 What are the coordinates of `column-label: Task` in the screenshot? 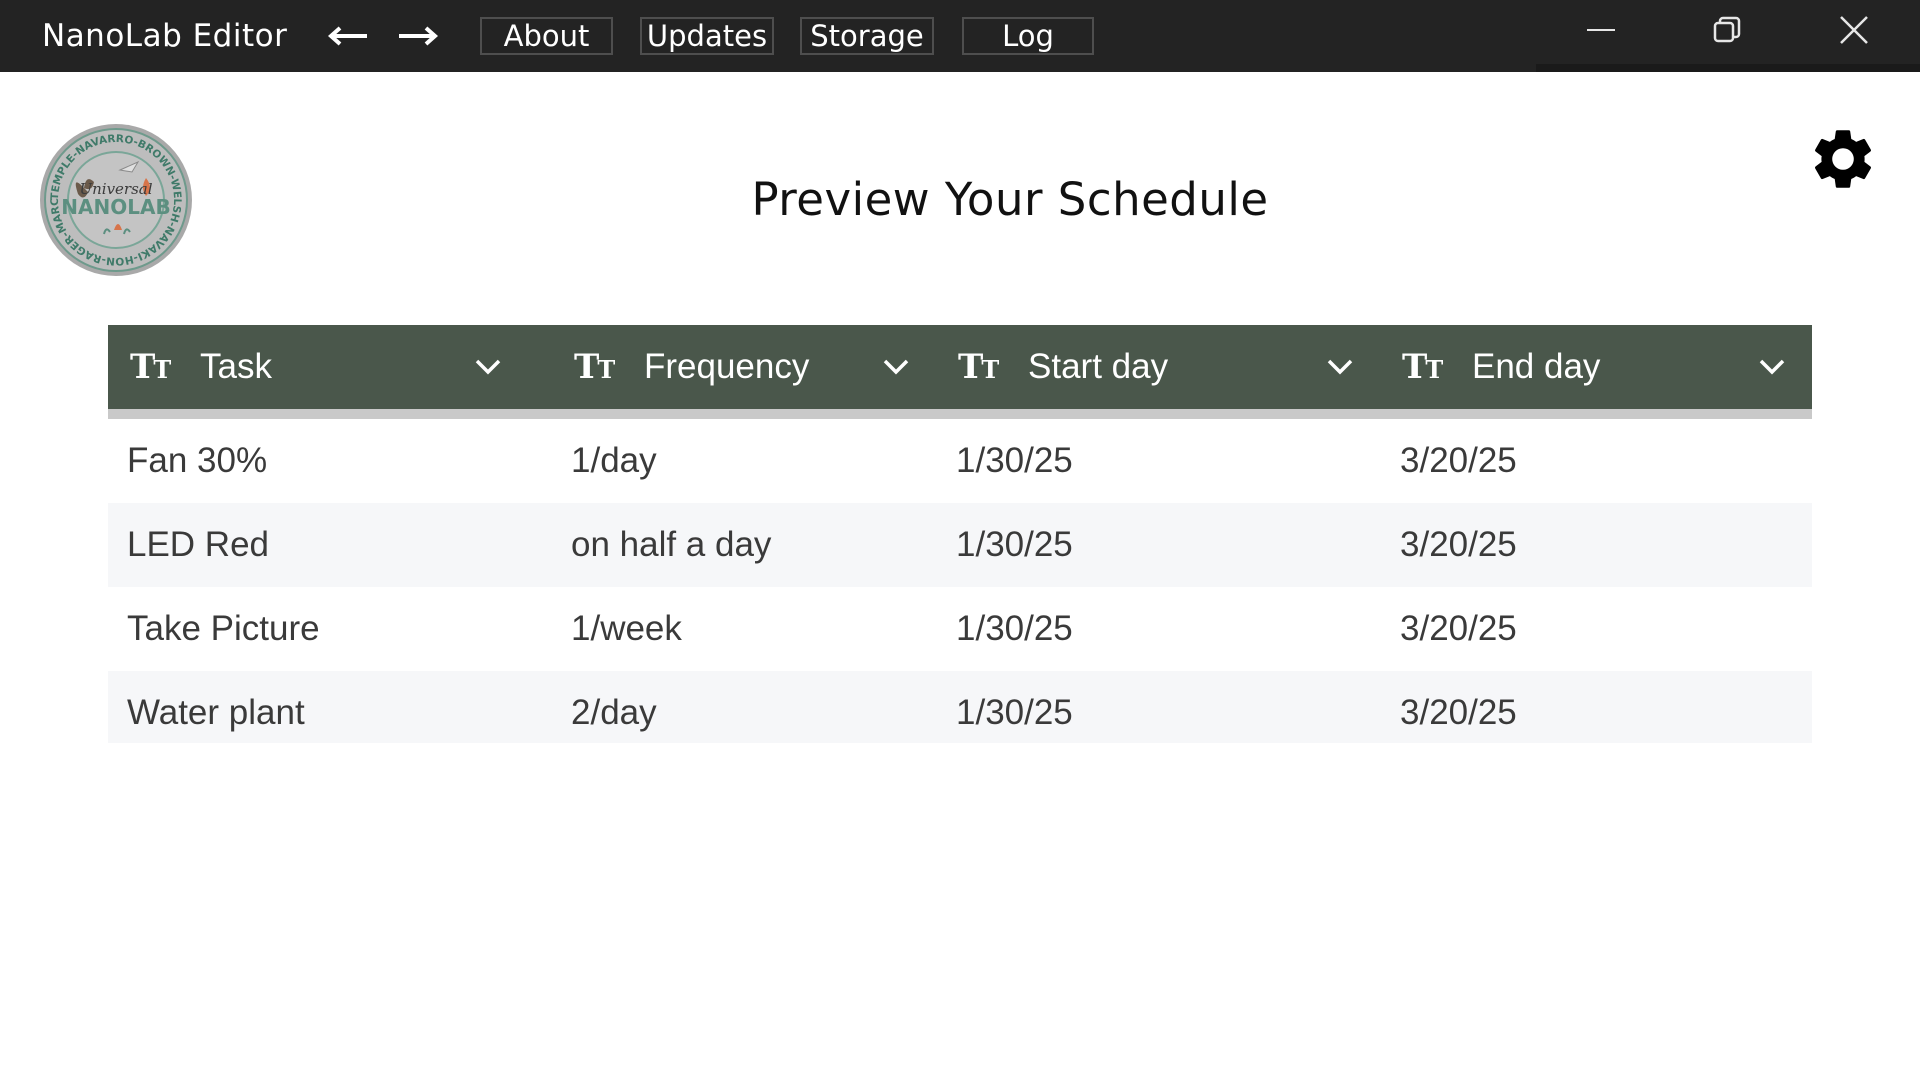 It's located at (236, 366).